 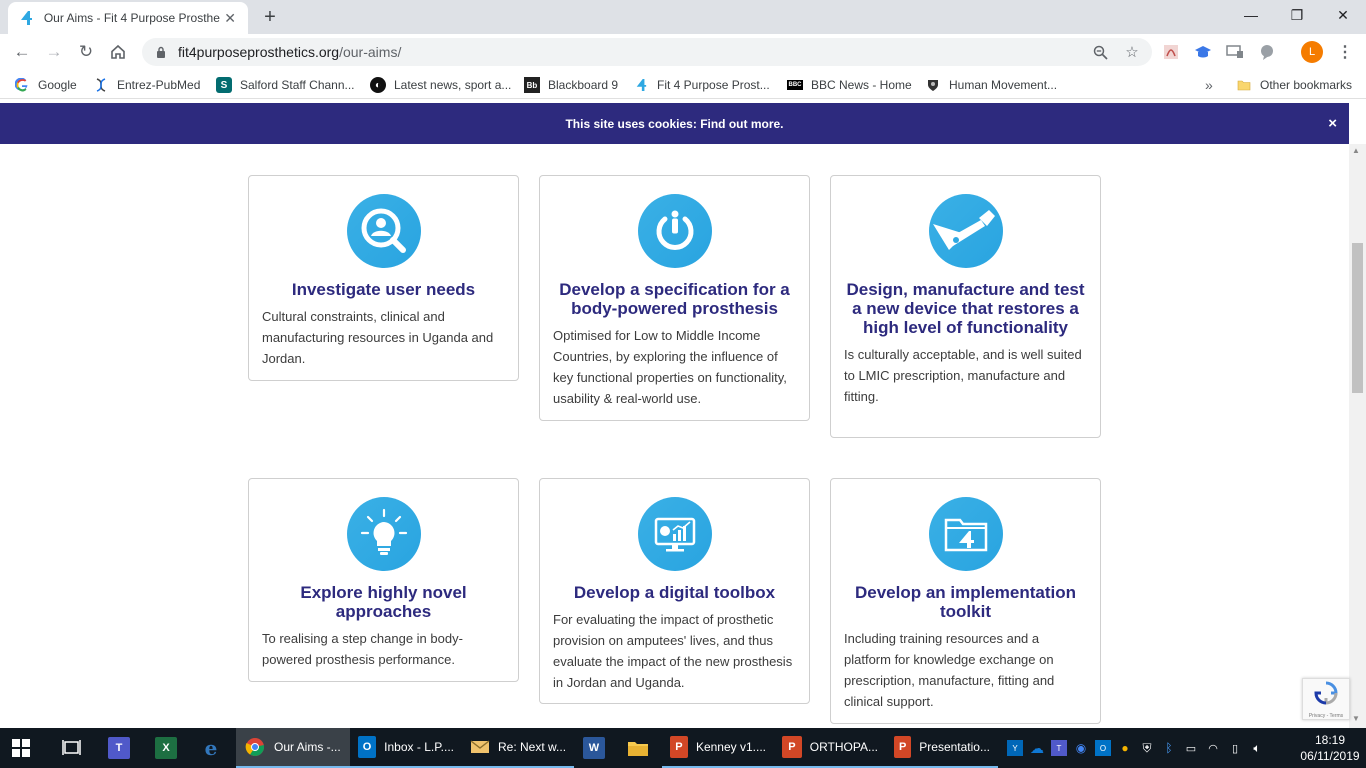 I want to click on device-tray-icon: ▭, so click(x=1191, y=748).